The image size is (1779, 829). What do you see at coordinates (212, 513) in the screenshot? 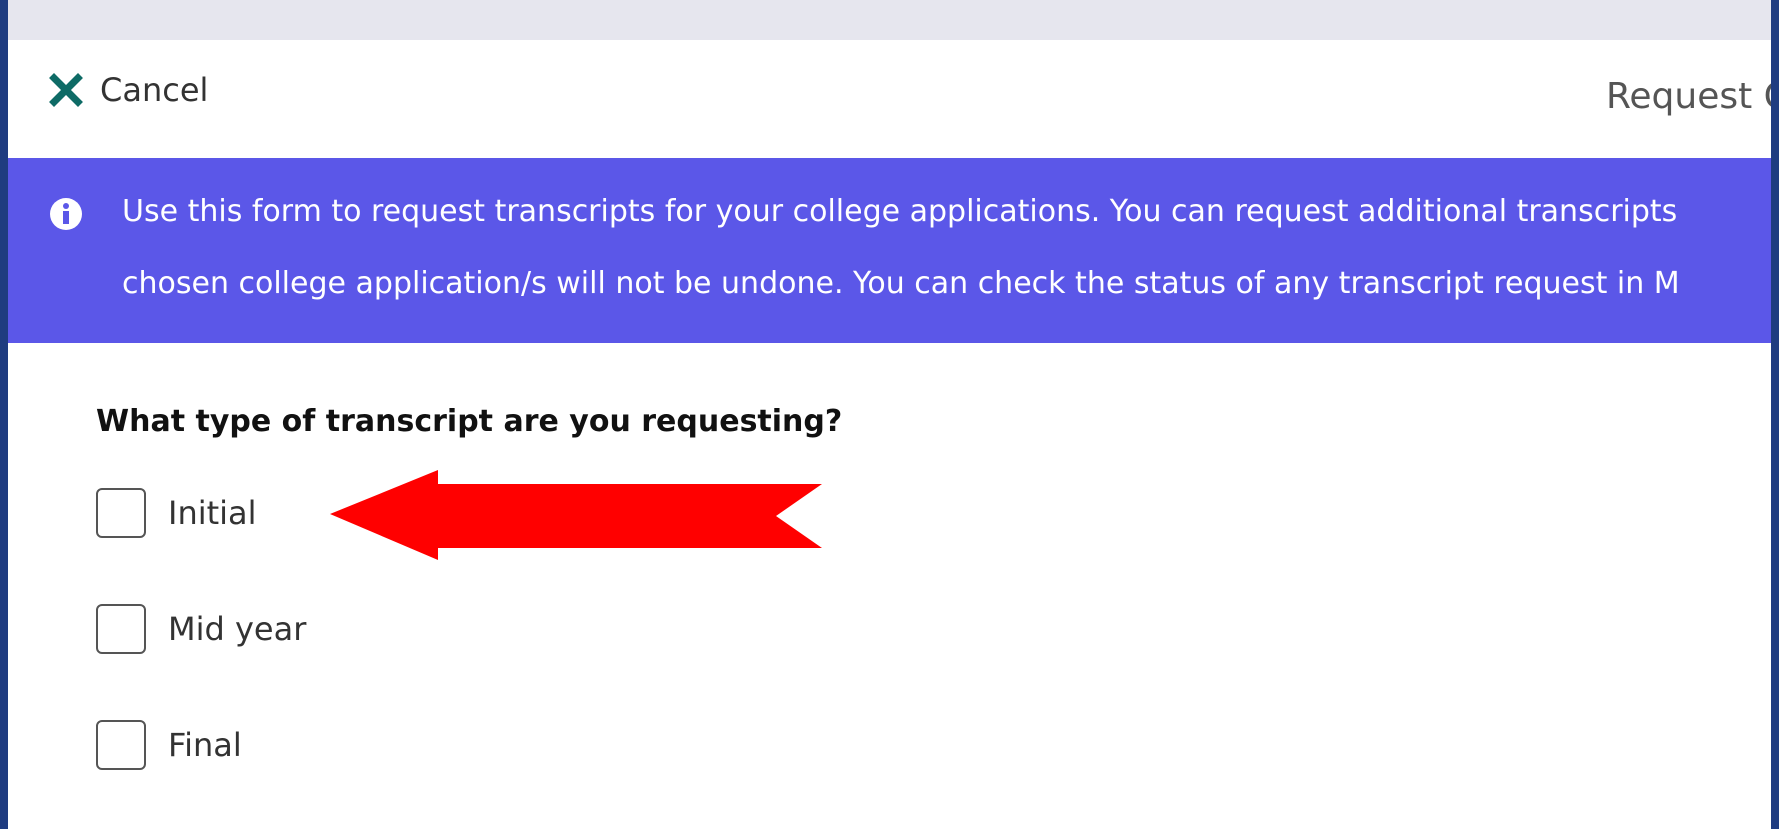
I see `option-initial-label: Initial` at bounding box center [212, 513].